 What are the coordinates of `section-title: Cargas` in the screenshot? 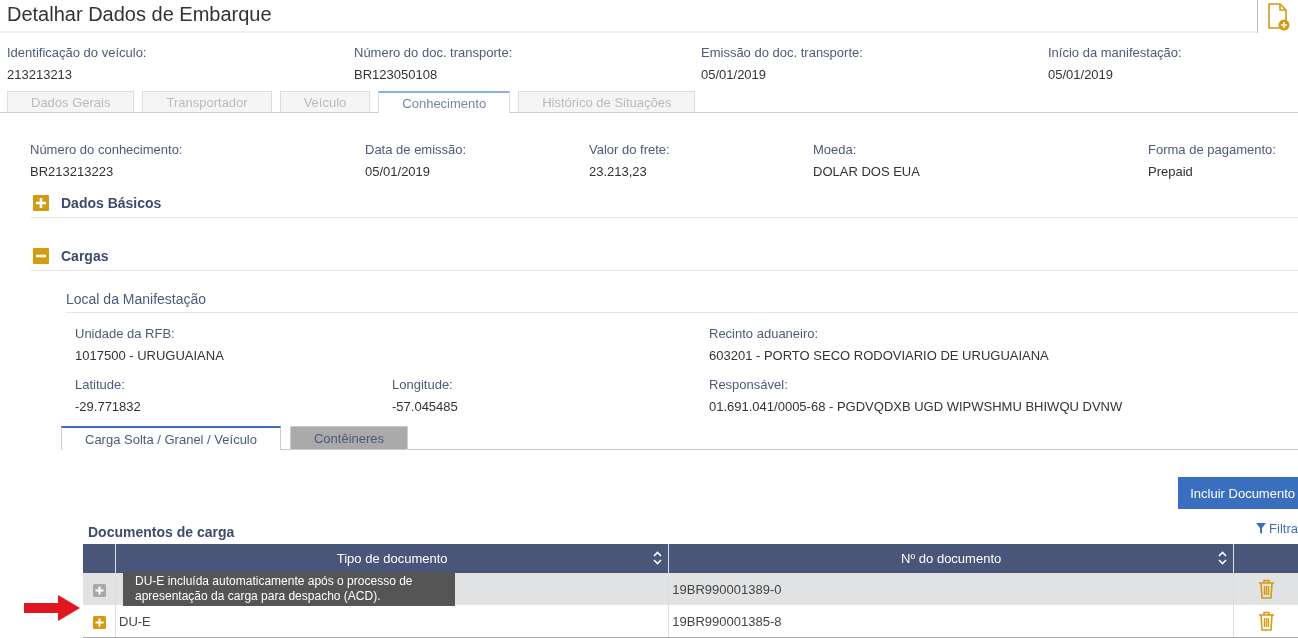 It's located at (85, 256).